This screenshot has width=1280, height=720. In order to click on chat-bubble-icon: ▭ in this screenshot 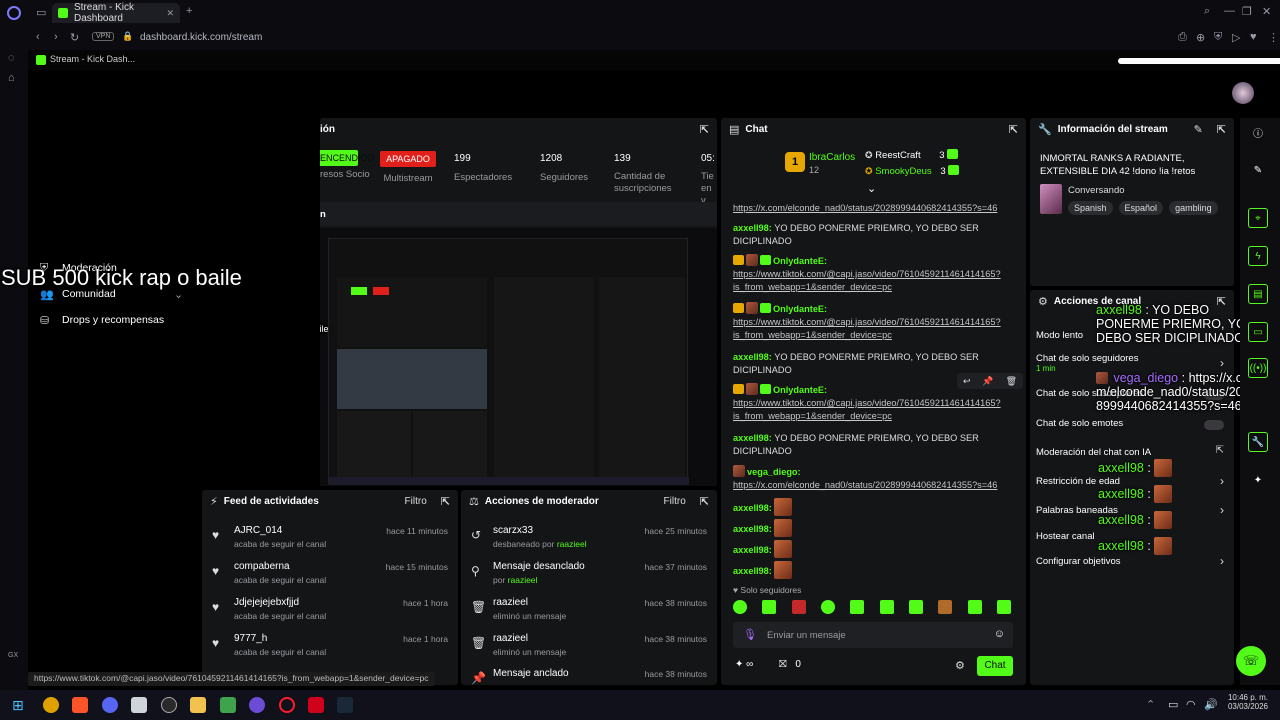, I will do `click(1258, 332)`.